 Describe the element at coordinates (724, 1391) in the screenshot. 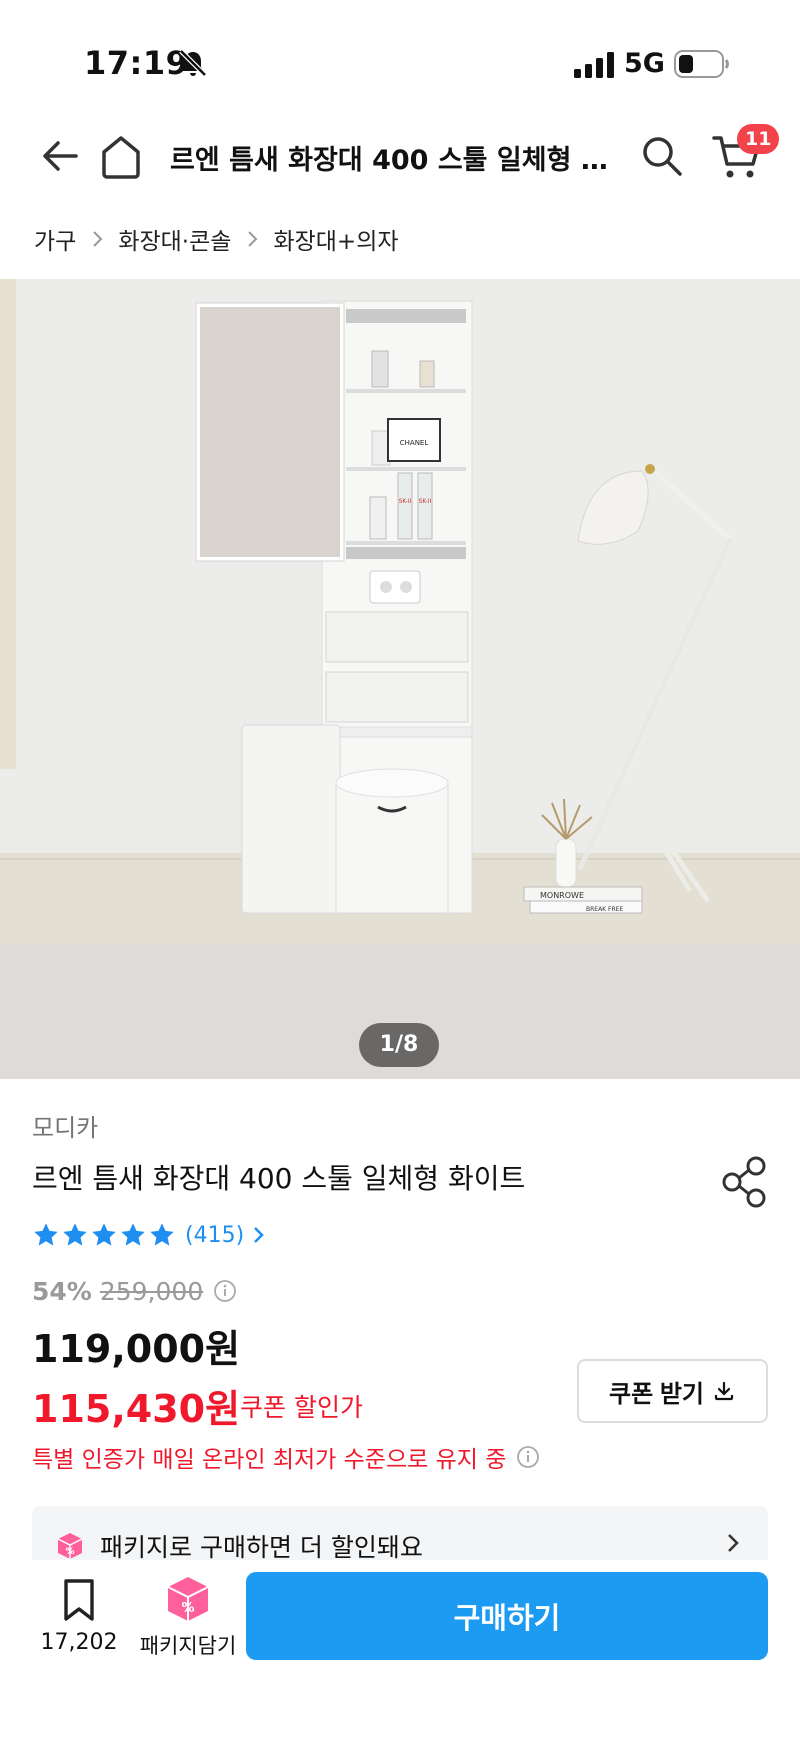

I see `download-icon` at that location.